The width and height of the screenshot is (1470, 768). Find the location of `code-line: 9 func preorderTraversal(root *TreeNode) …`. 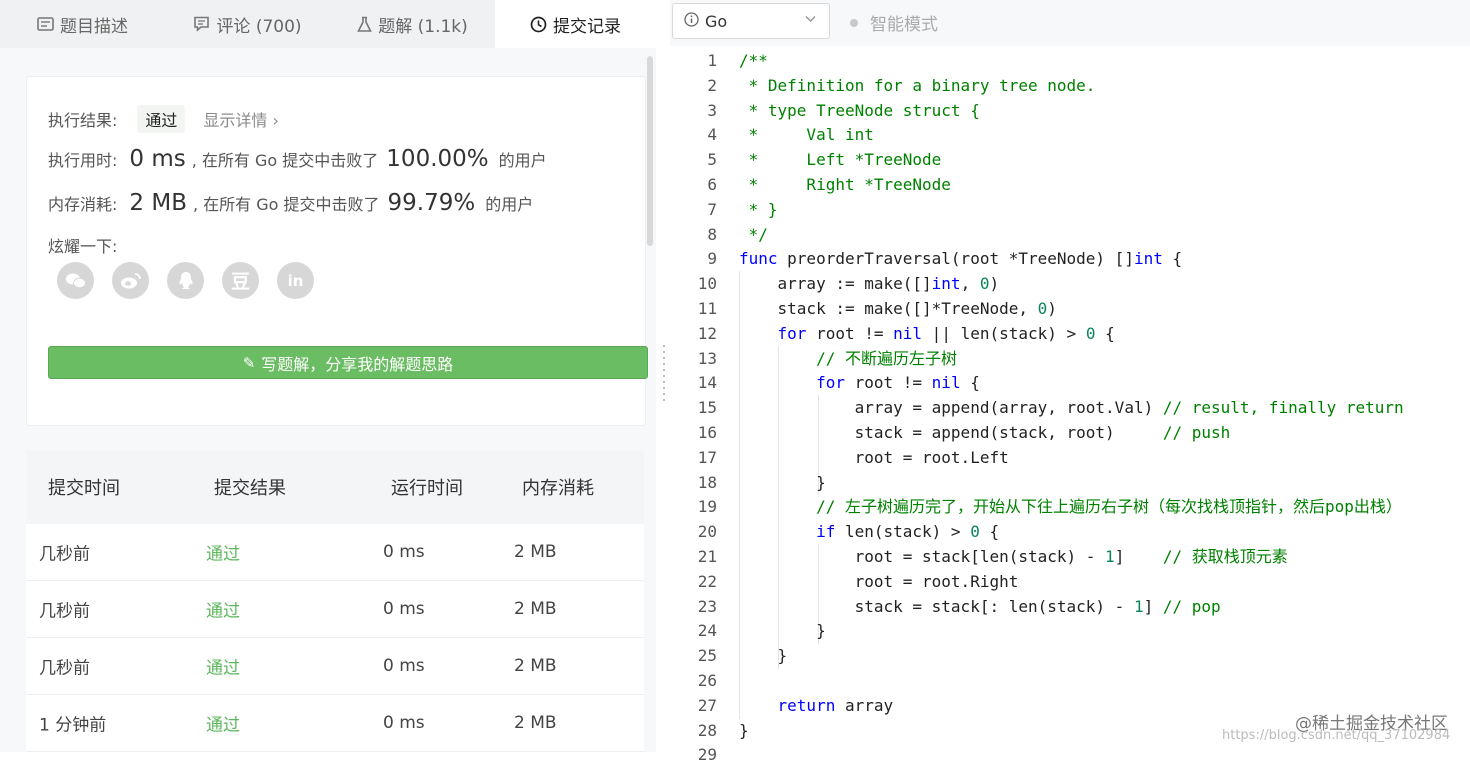

code-line: 9 func preorderTraversal(root *TreeNode) … is located at coordinates (1070, 259).